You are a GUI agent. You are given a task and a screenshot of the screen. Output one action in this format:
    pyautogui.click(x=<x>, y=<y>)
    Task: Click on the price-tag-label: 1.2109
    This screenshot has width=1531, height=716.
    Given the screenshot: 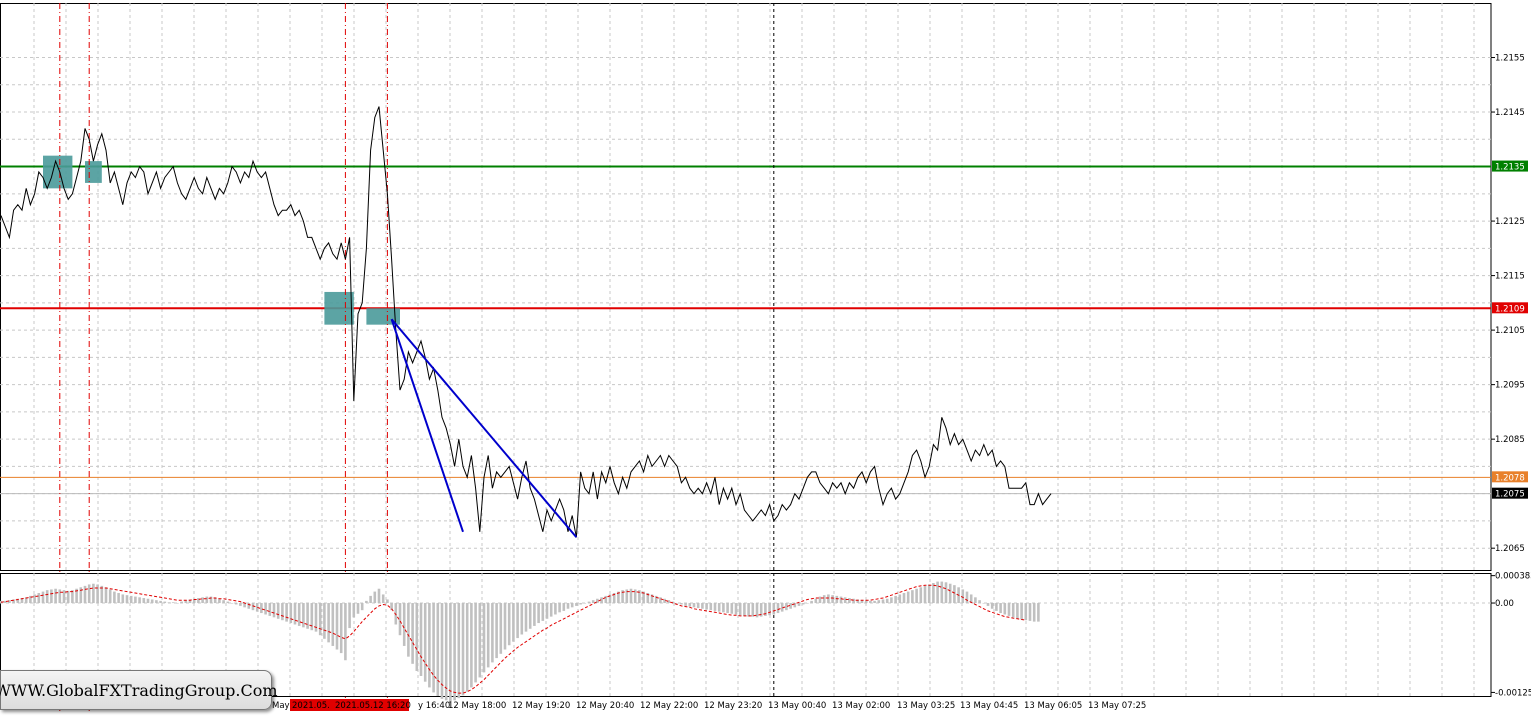 What is the action you would take?
    pyautogui.click(x=1510, y=309)
    